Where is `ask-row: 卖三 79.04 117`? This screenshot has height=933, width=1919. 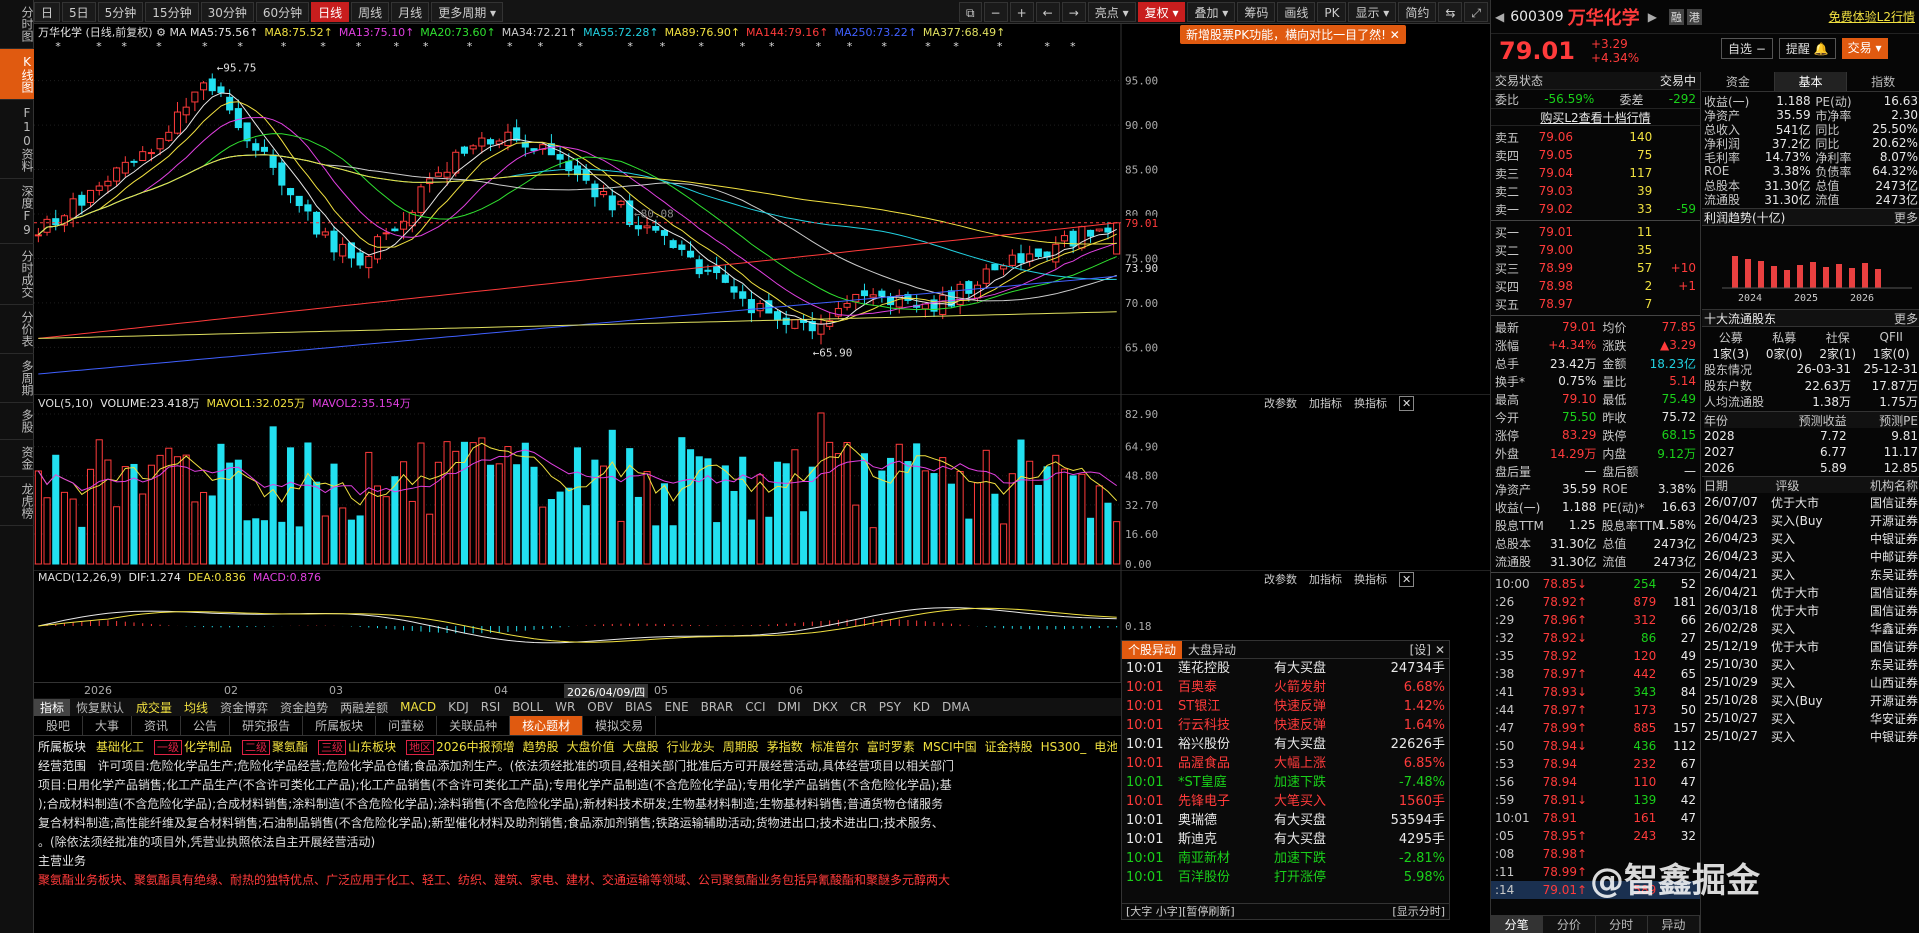
ask-row: 卖三 79.04 117 is located at coordinates (1595, 173).